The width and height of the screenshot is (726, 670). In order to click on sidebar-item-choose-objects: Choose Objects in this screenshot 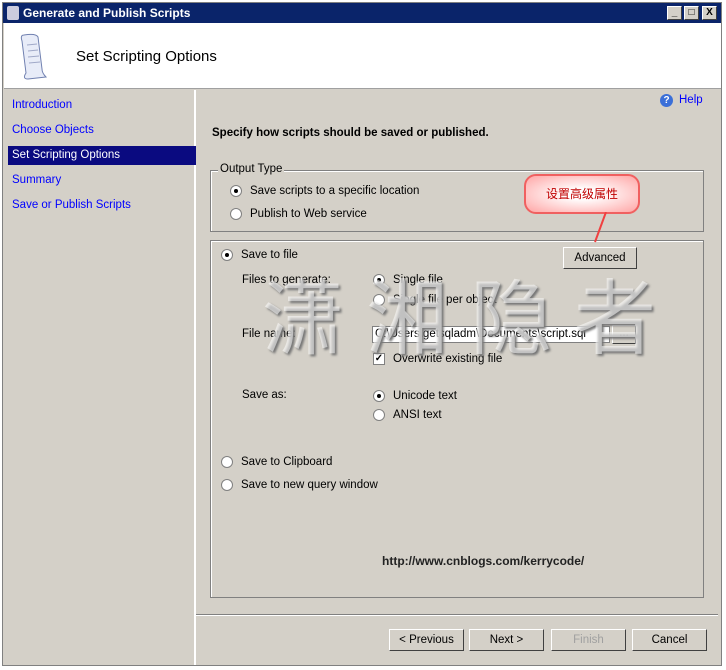, I will do `click(102, 130)`.